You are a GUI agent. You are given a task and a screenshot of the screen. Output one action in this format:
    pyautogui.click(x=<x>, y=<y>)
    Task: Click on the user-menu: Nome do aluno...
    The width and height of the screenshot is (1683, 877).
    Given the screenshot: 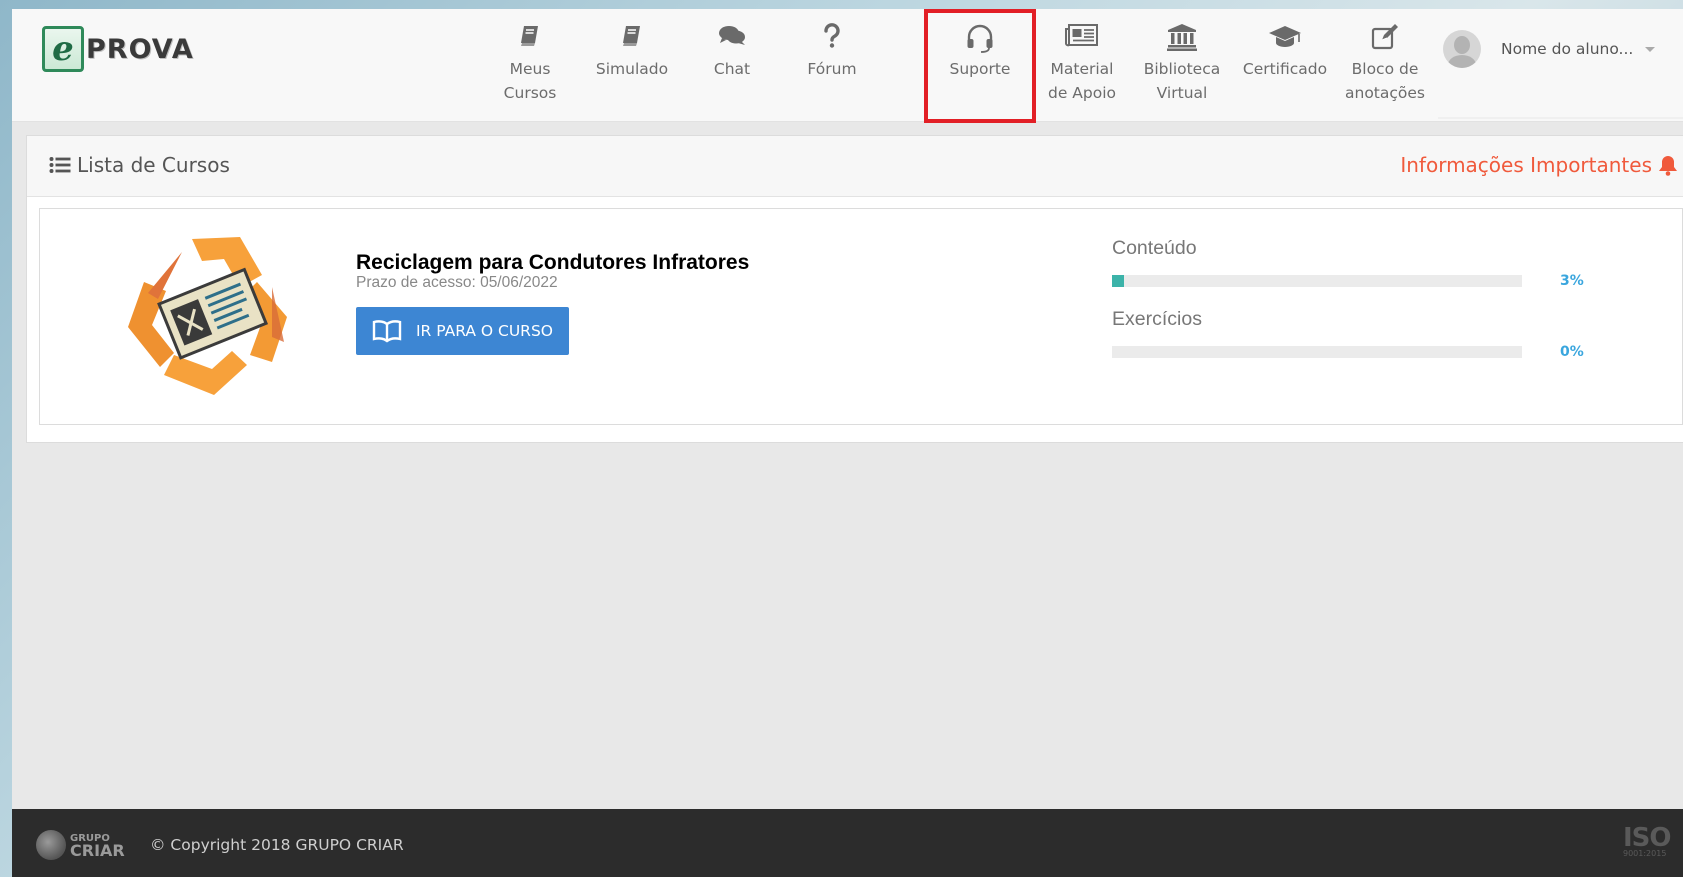 What is the action you would take?
    pyautogui.click(x=1563, y=49)
    